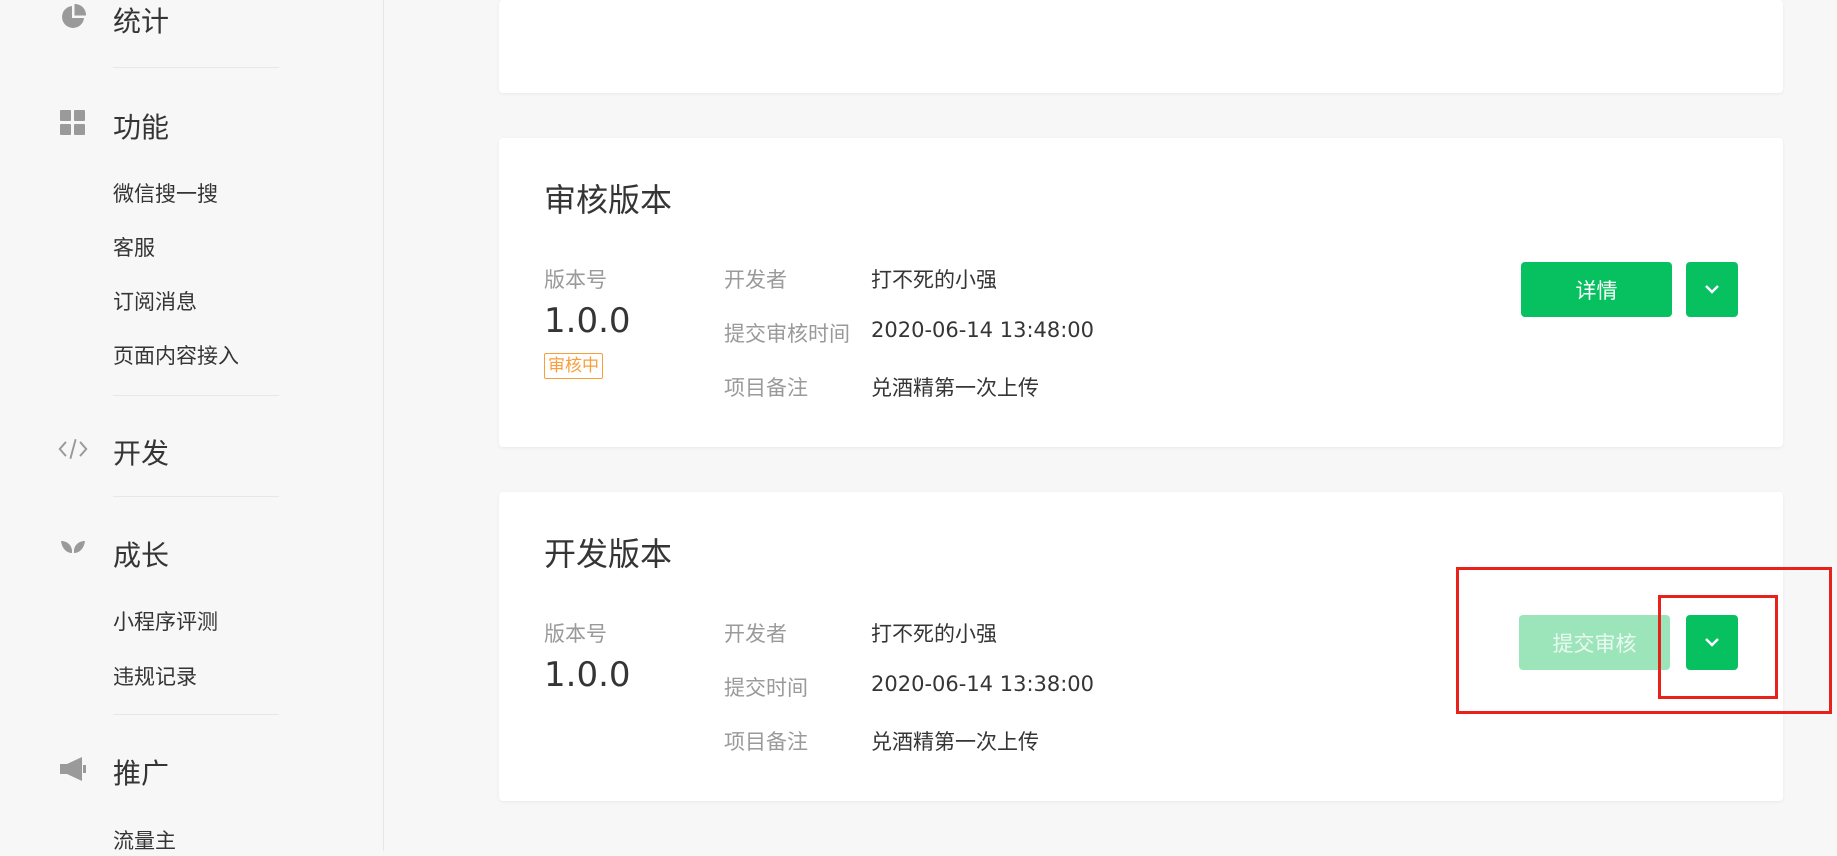 The height and width of the screenshot is (856, 1837). What do you see at coordinates (192, 449) in the screenshot?
I see `nav-develop: 开发` at bounding box center [192, 449].